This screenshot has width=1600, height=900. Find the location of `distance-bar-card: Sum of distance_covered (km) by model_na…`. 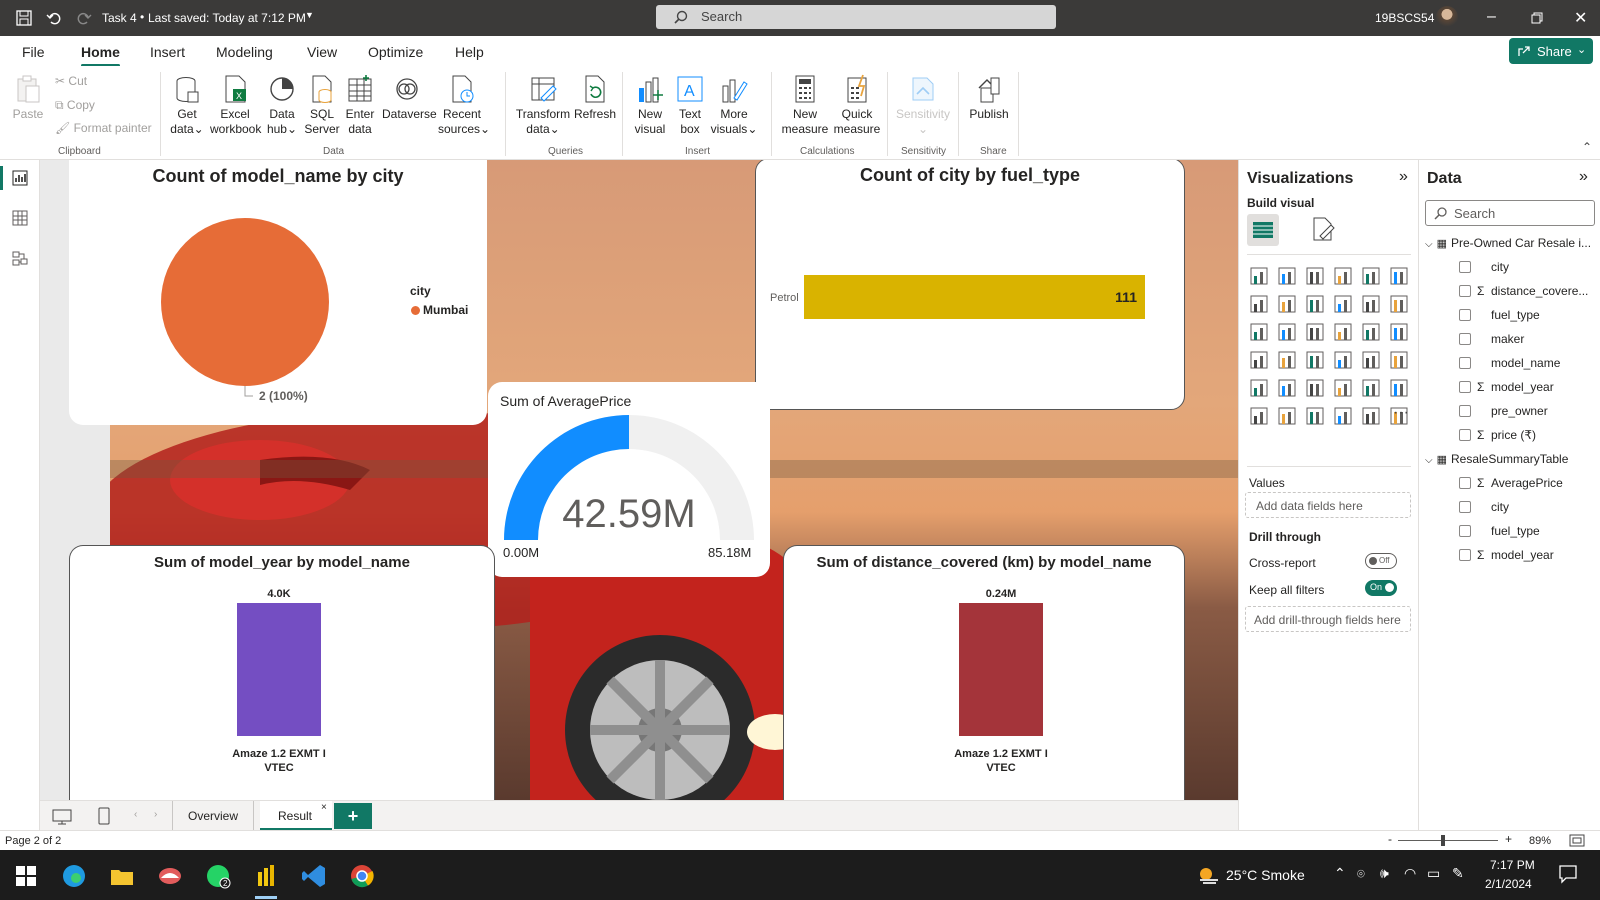

distance-bar-card: Sum of distance_covered (km) by model_na… is located at coordinates (984, 672).